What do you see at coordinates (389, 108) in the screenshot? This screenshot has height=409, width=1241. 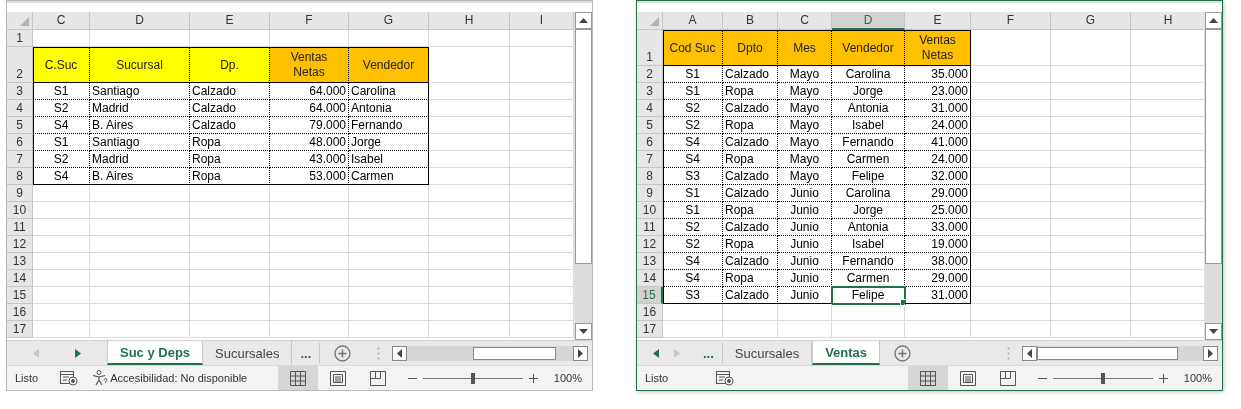 I see `table-cell: Antonia` at bounding box center [389, 108].